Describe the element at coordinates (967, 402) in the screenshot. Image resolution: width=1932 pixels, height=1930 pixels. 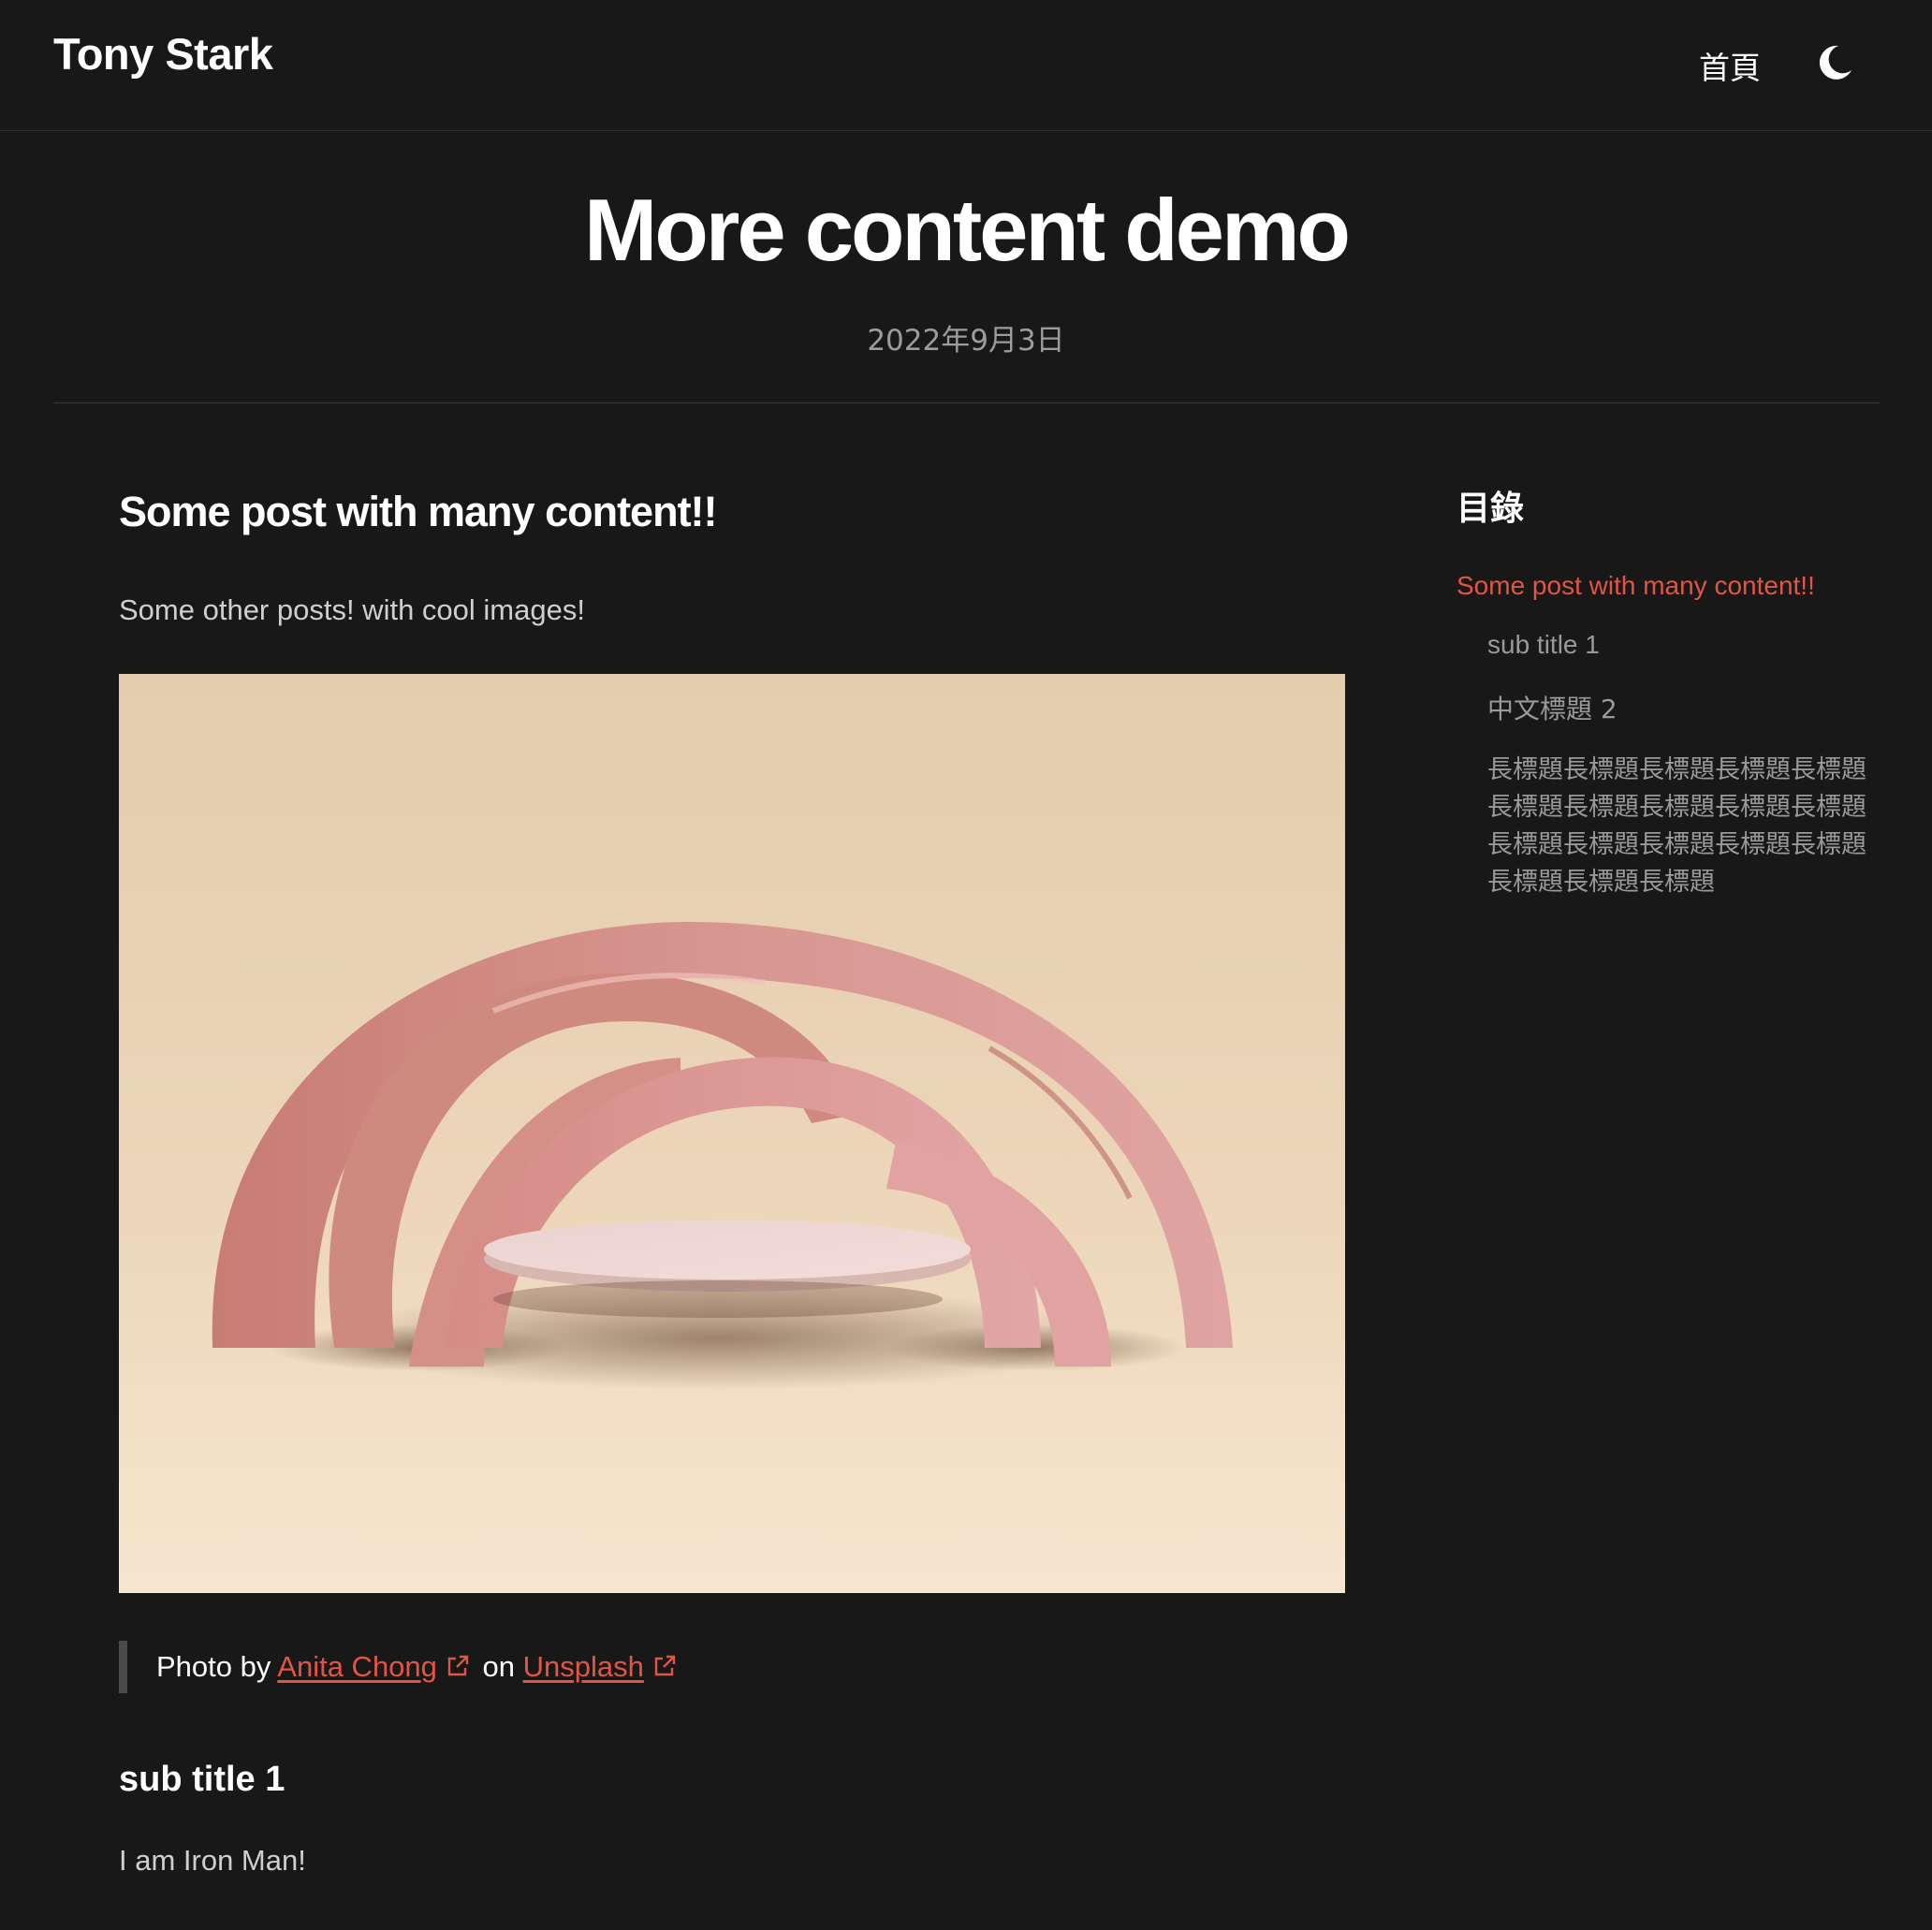
I see `header-divider` at that location.